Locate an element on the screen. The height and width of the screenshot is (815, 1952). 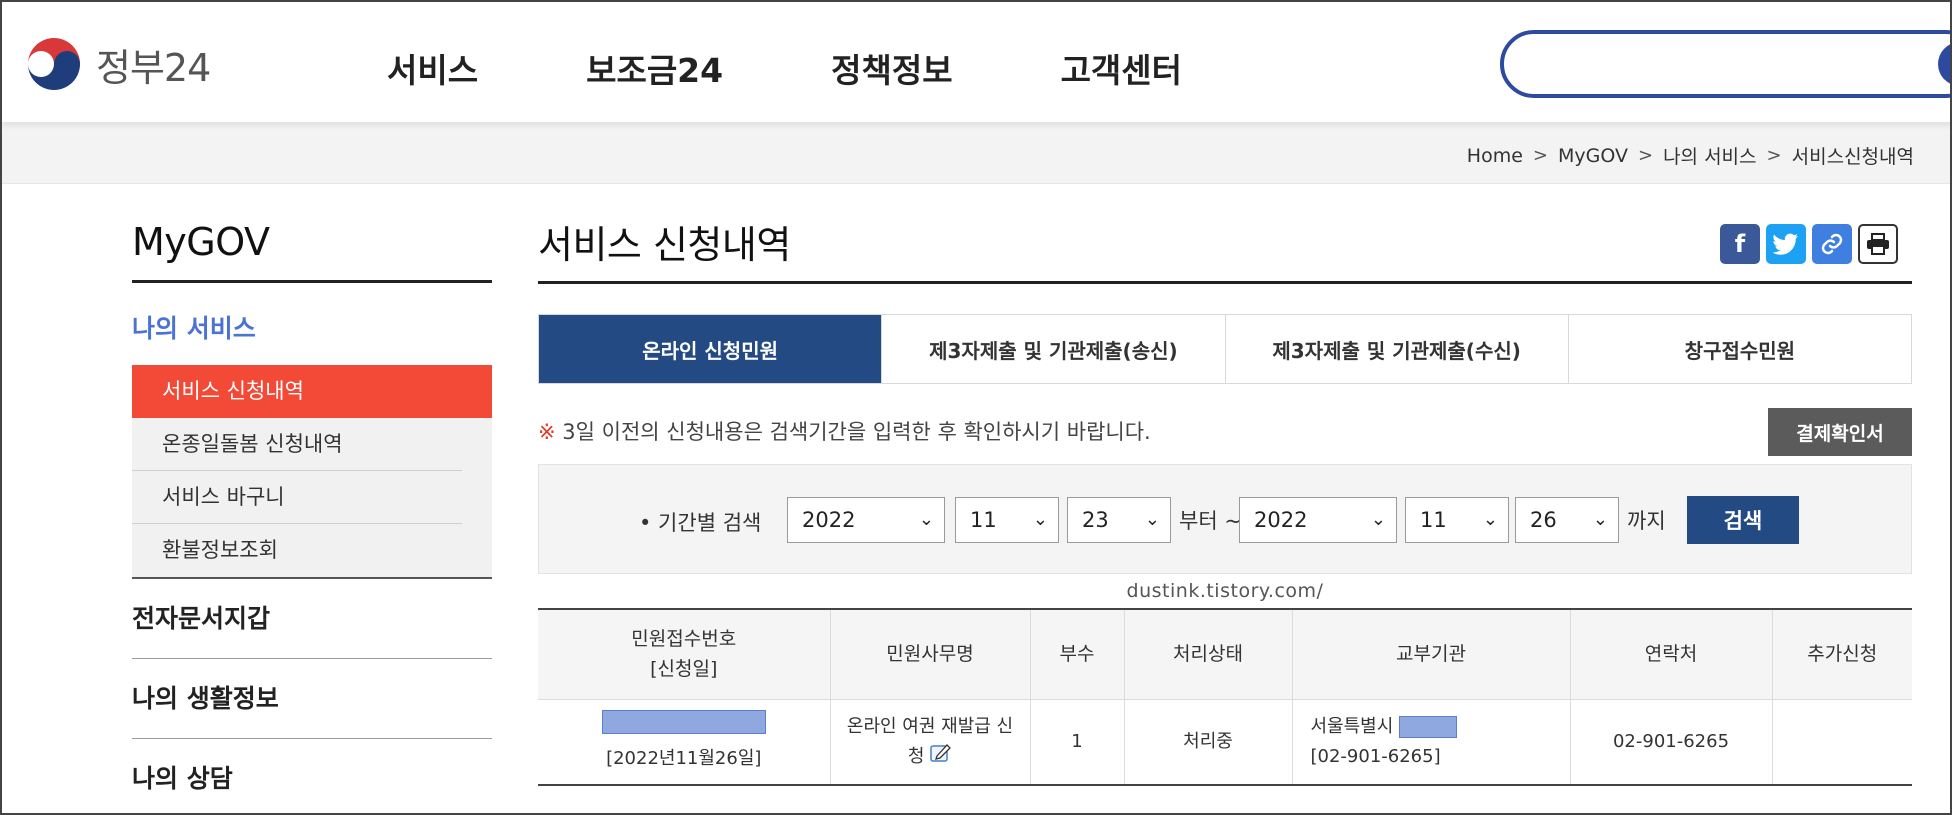
from-day-value: 23 is located at coordinates (1095, 520).